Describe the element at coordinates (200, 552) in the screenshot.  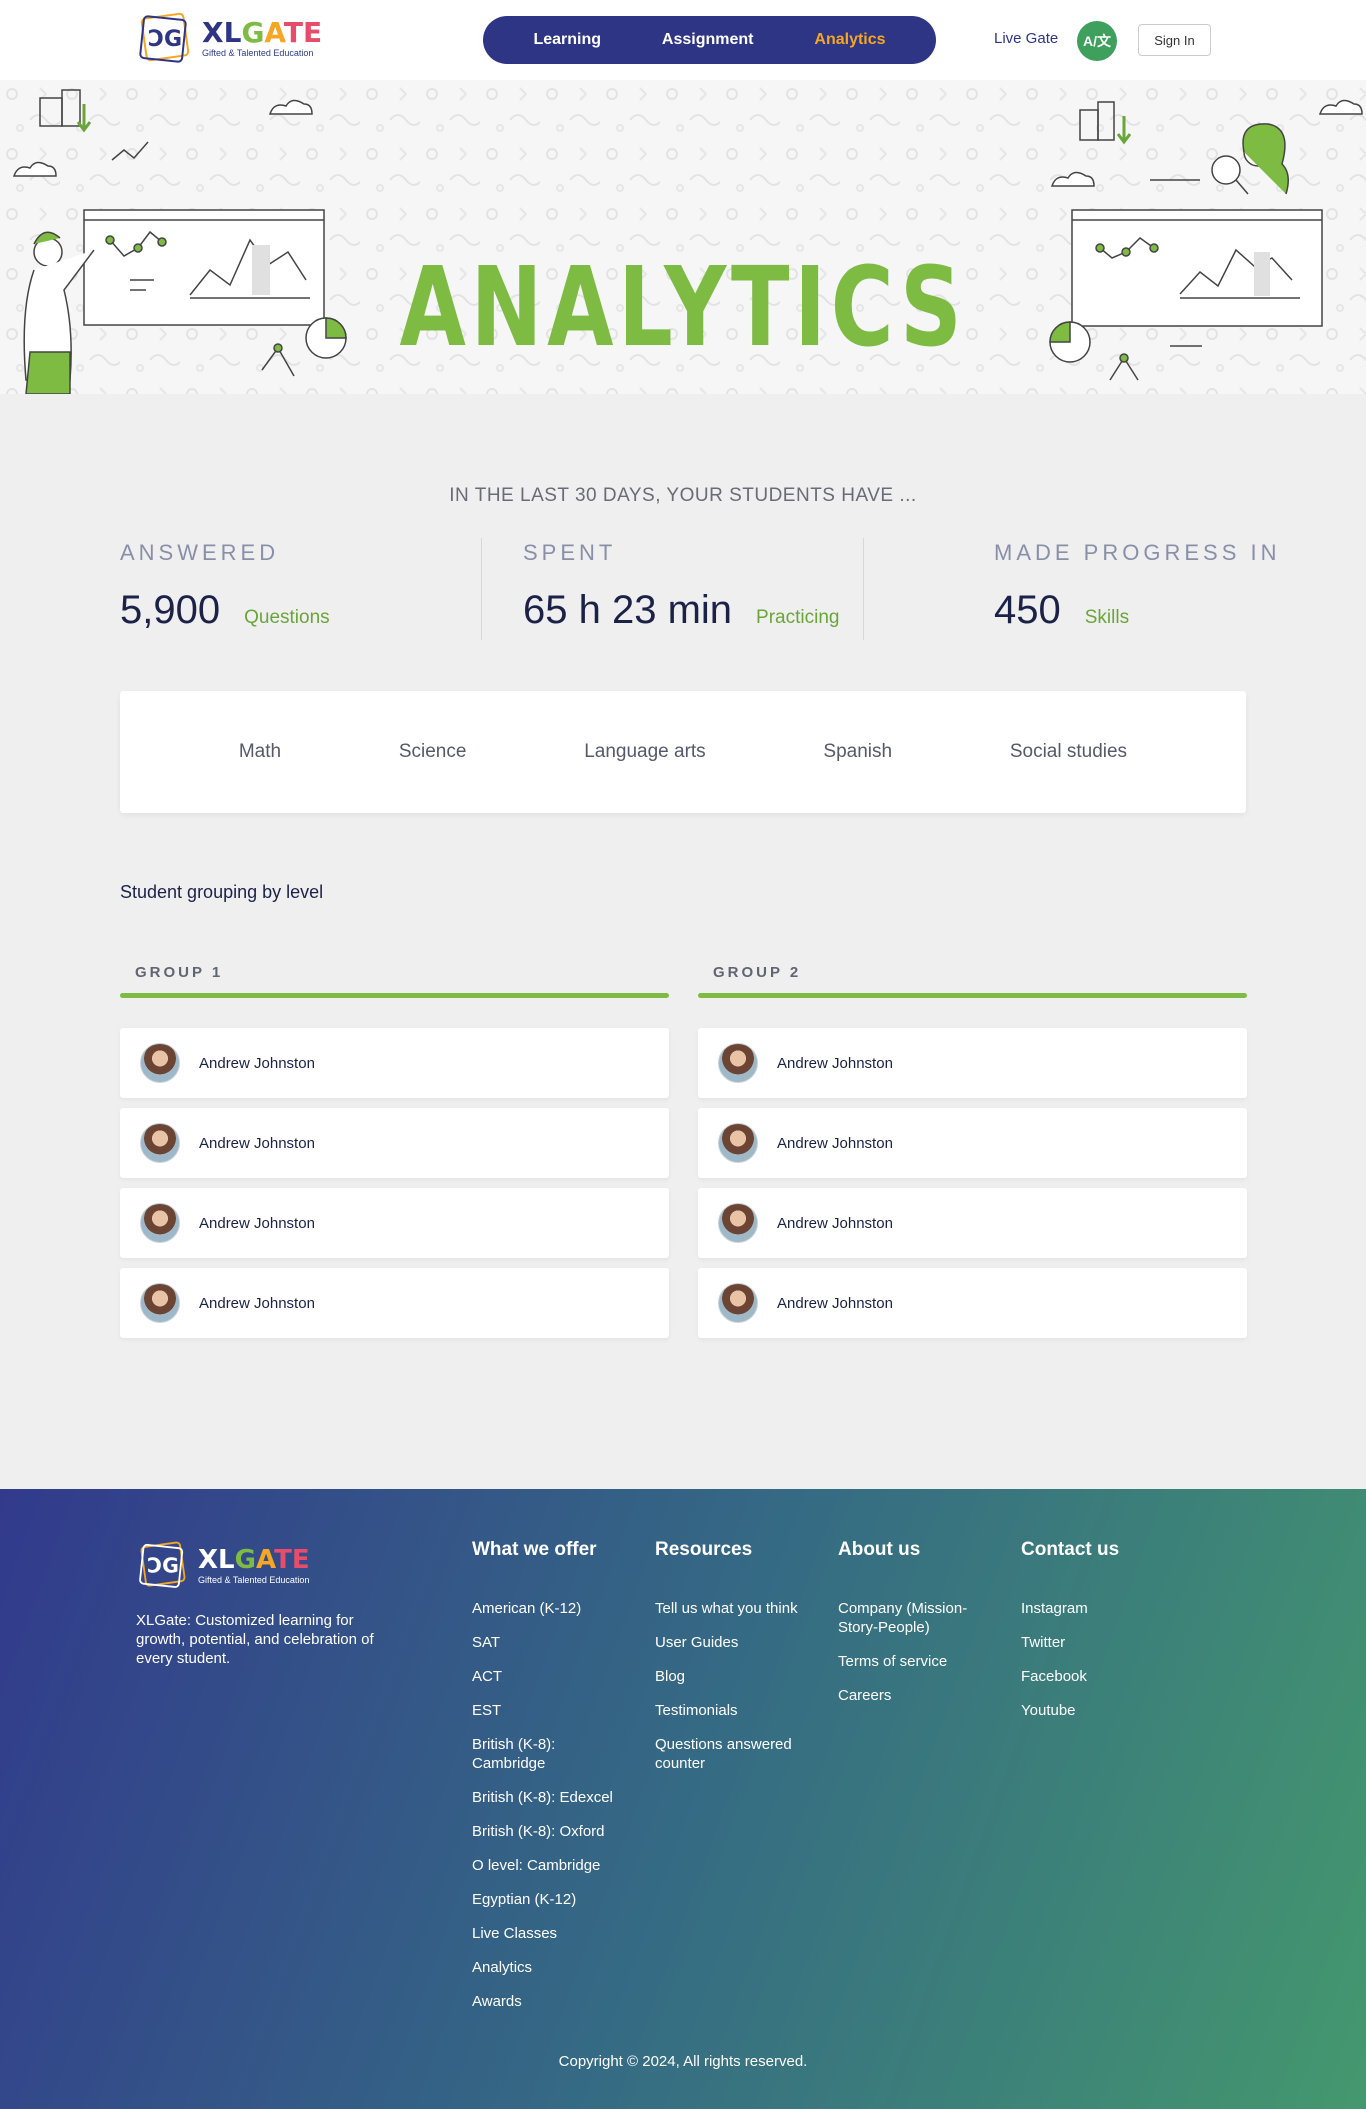
I see `stat-label: ANSWERED` at that location.